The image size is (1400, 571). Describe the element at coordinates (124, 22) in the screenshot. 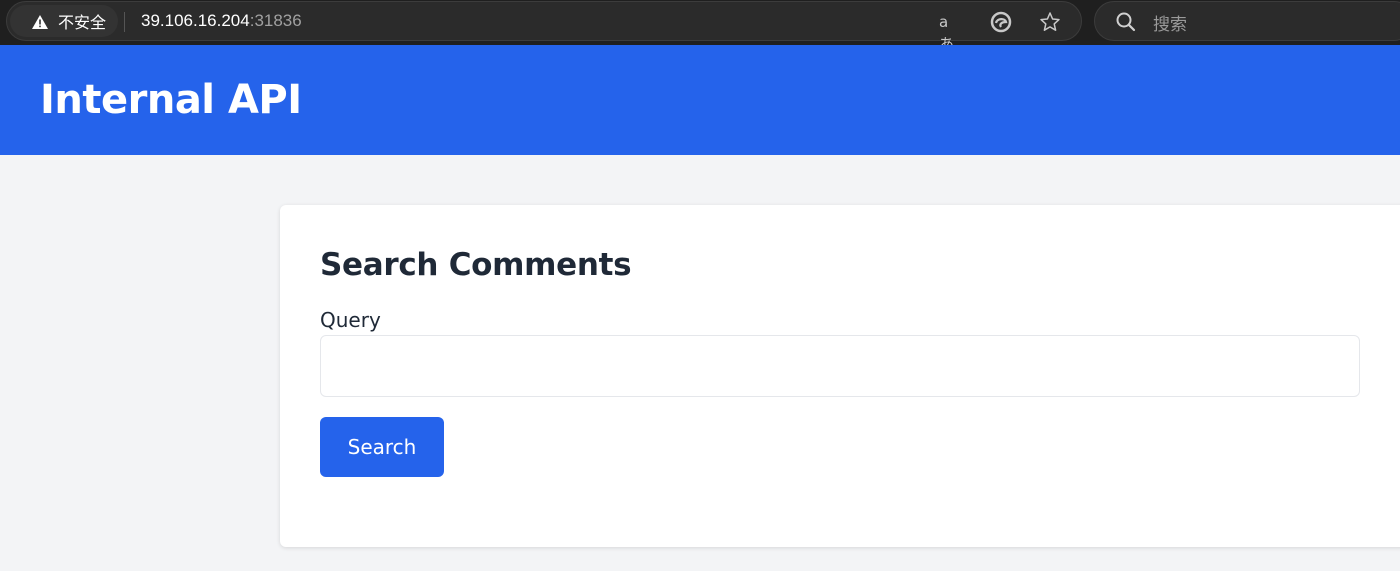

I see `divider` at that location.